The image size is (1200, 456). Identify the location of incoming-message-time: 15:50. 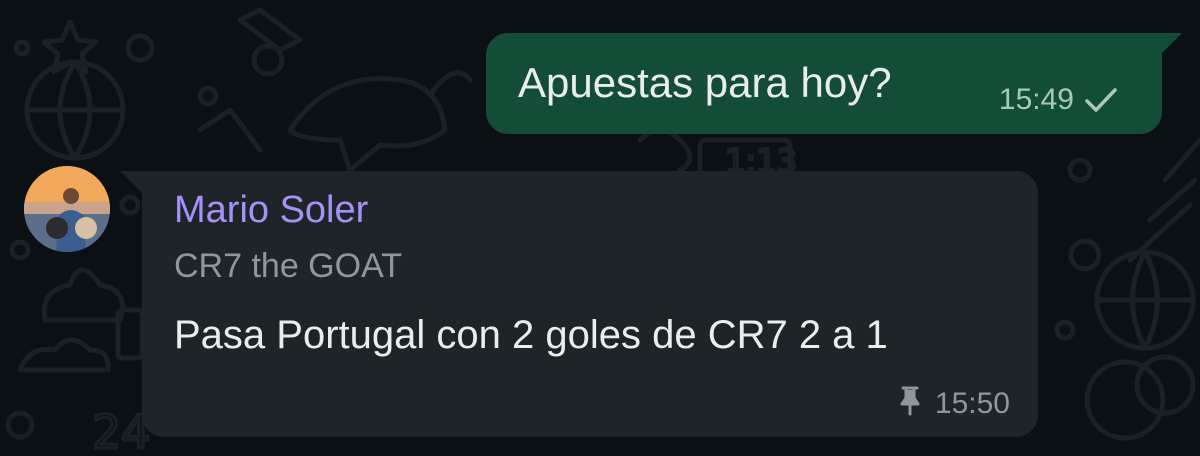
(972, 403).